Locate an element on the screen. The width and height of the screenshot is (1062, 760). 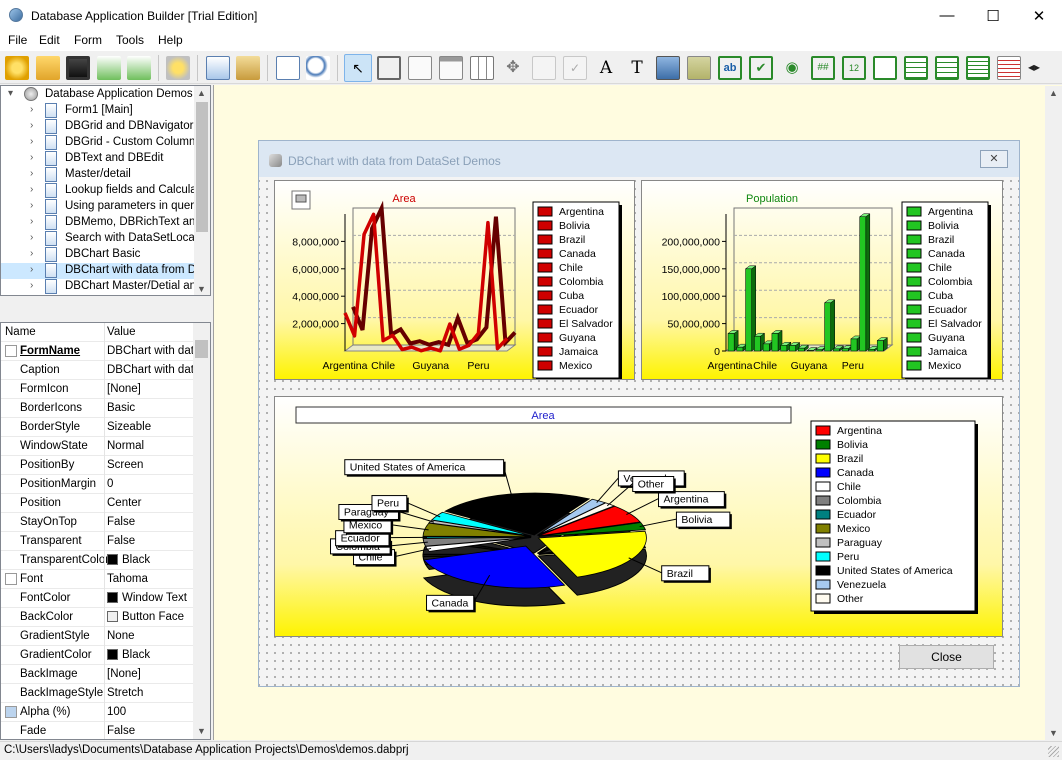
menu-form: Form is located at coordinates (88, 40).